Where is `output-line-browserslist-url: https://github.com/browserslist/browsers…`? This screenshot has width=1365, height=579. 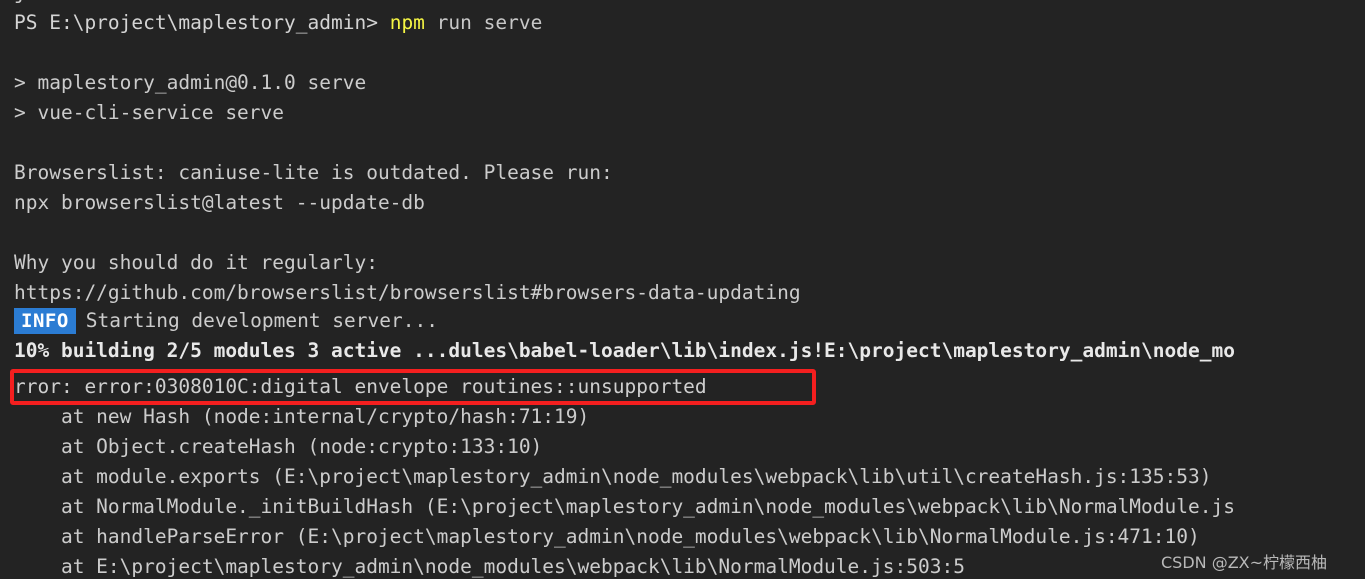
output-line-browserslist-url: https://github.com/browserslist/browsers… is located at coordinates (407, 292).